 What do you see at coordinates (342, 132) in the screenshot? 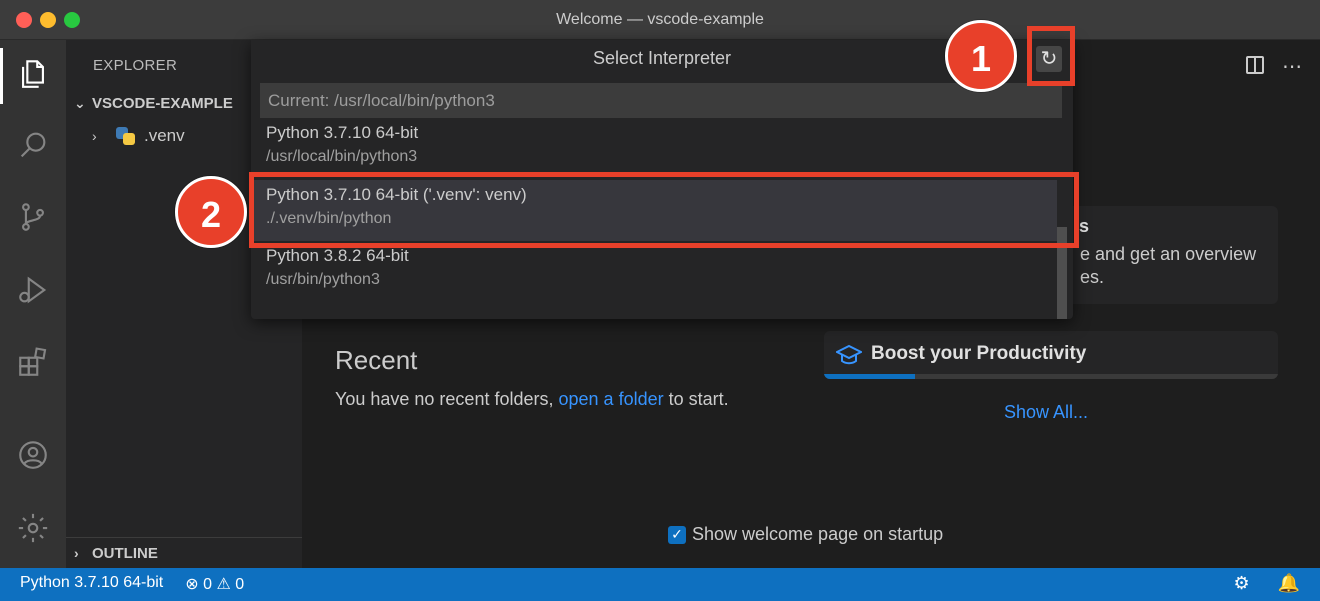
I see `interpreter-label: Python 3.7.10 64-bit` at bounding box center [342, 132].